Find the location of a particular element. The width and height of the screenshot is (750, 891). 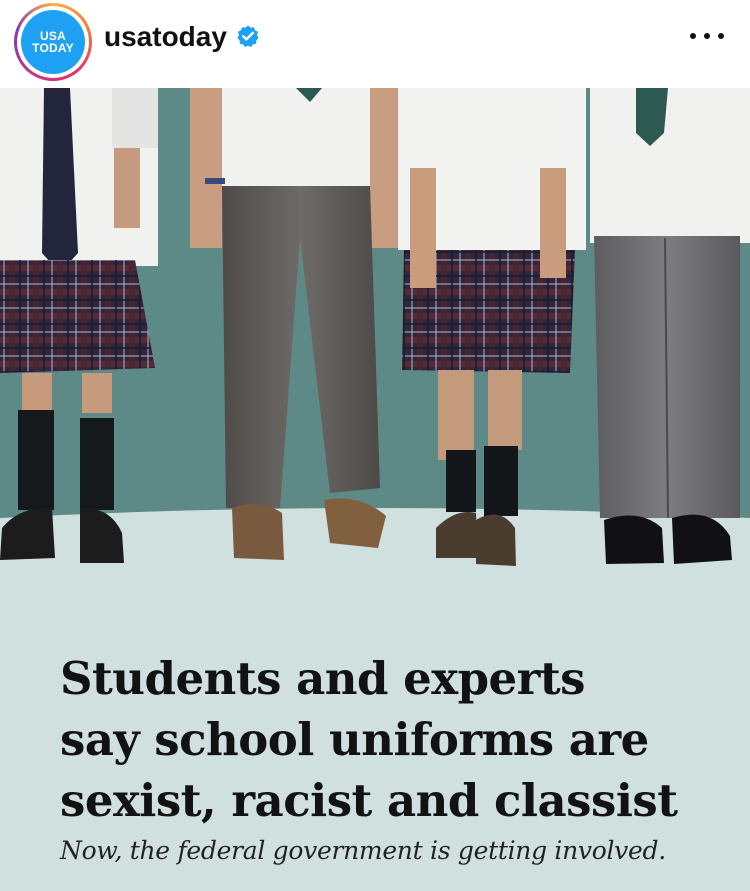

story-ring: USA TODAY is located at coordinates (53, 42).